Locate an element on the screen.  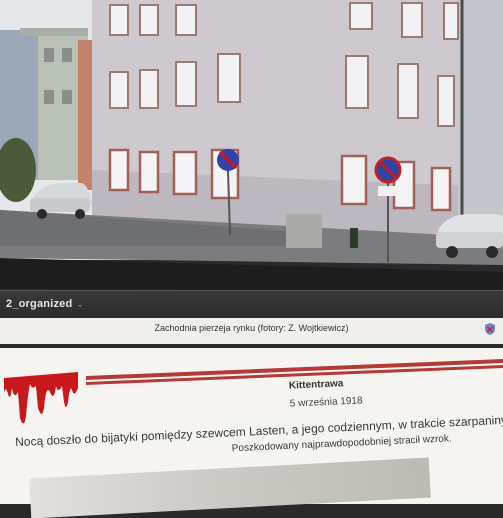
chevron-down-icon: ⌄ is located at coordinates (80, 304).